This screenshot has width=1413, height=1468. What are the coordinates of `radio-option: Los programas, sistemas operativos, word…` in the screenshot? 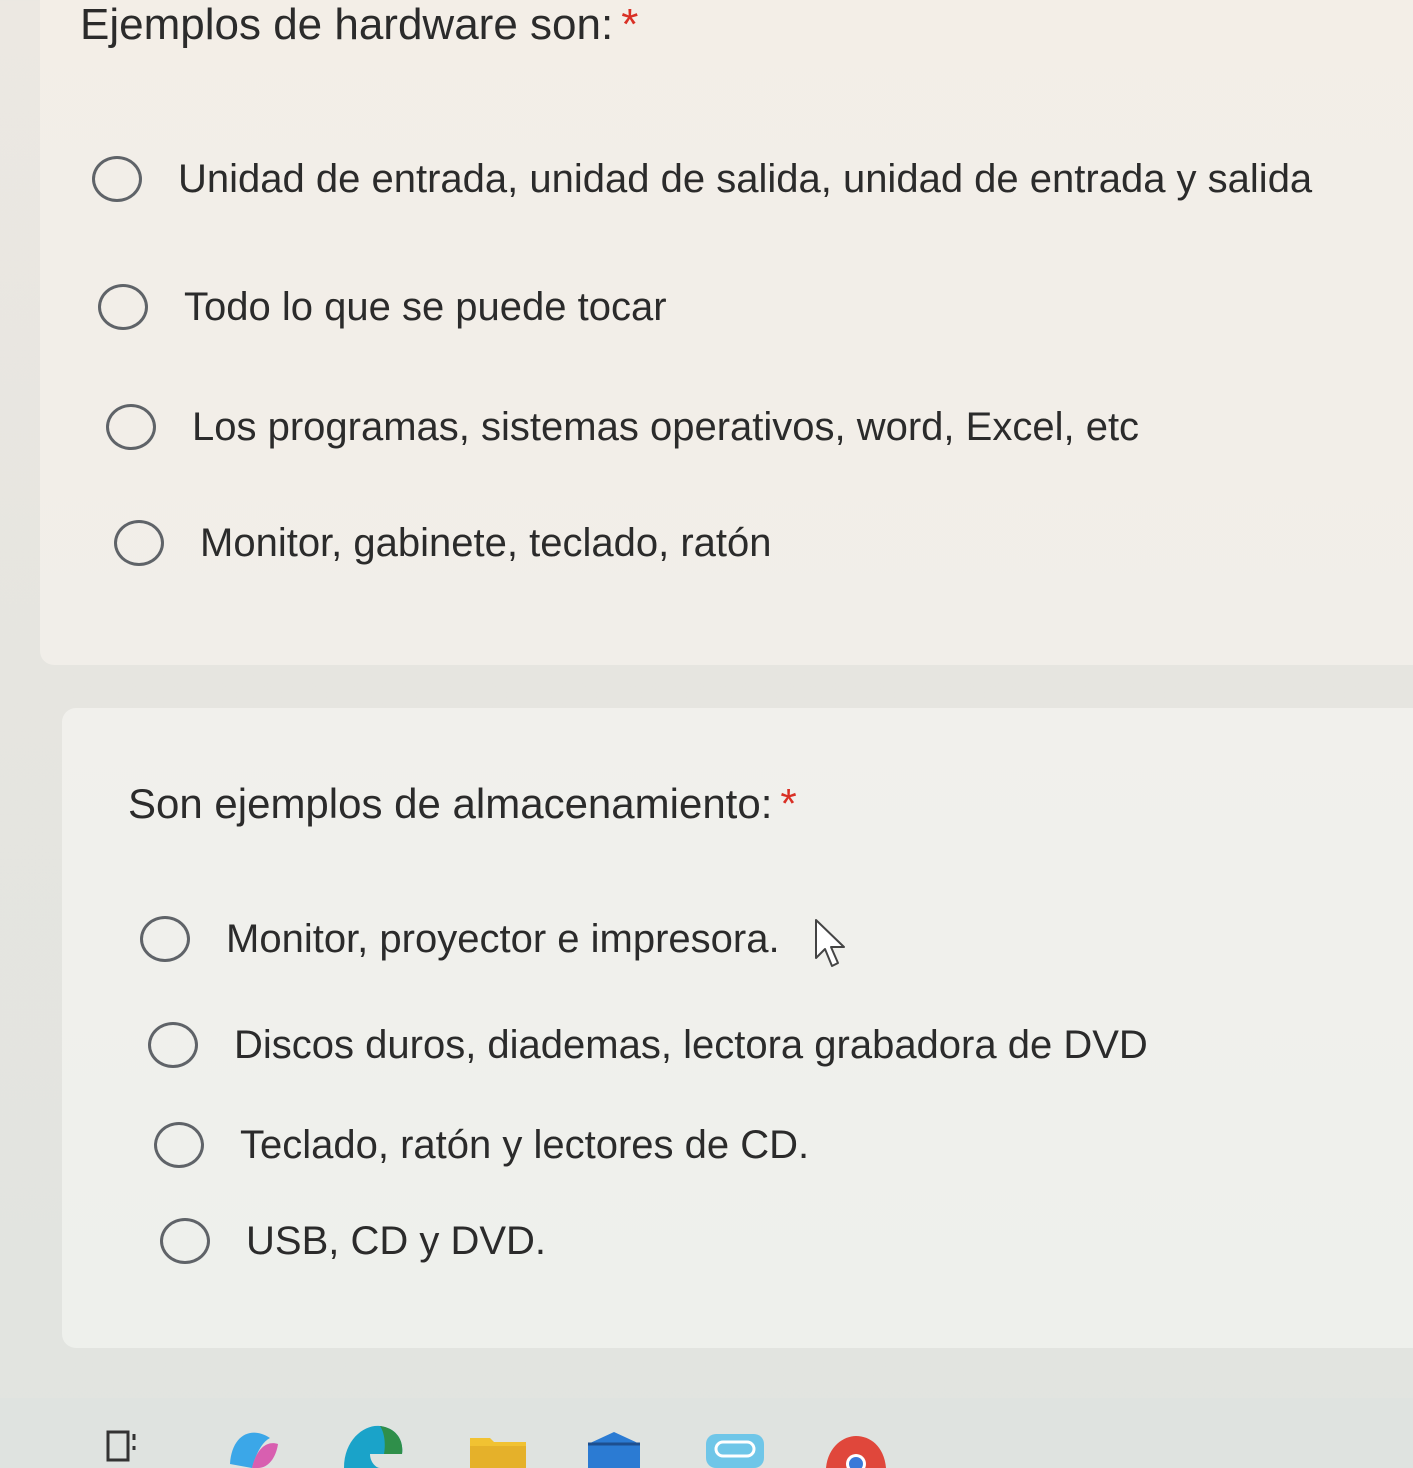 It's located at (622, 427).